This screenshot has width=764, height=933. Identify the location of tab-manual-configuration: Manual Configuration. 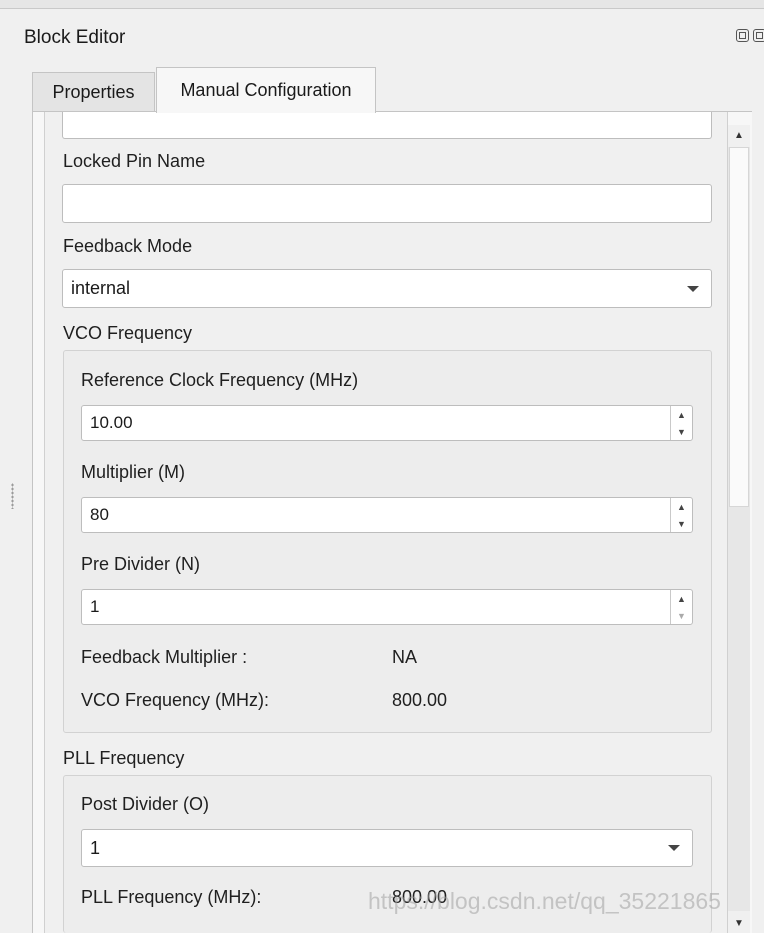
(266, 90).